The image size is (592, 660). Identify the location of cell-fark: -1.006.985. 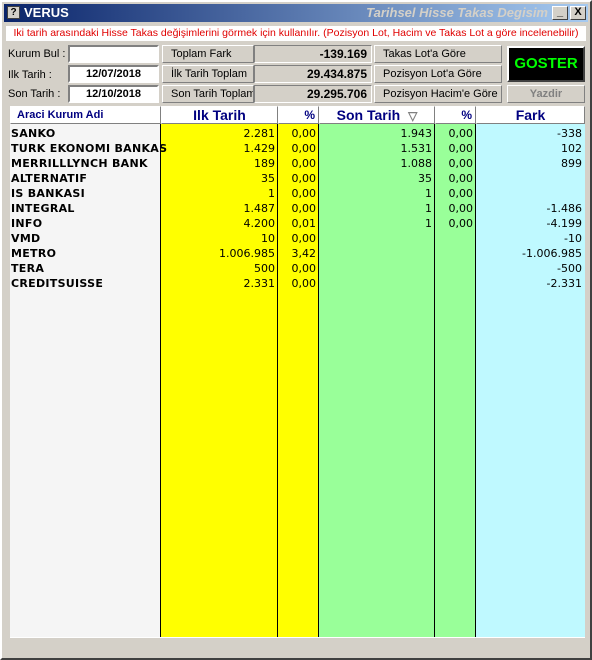
(552, 253).